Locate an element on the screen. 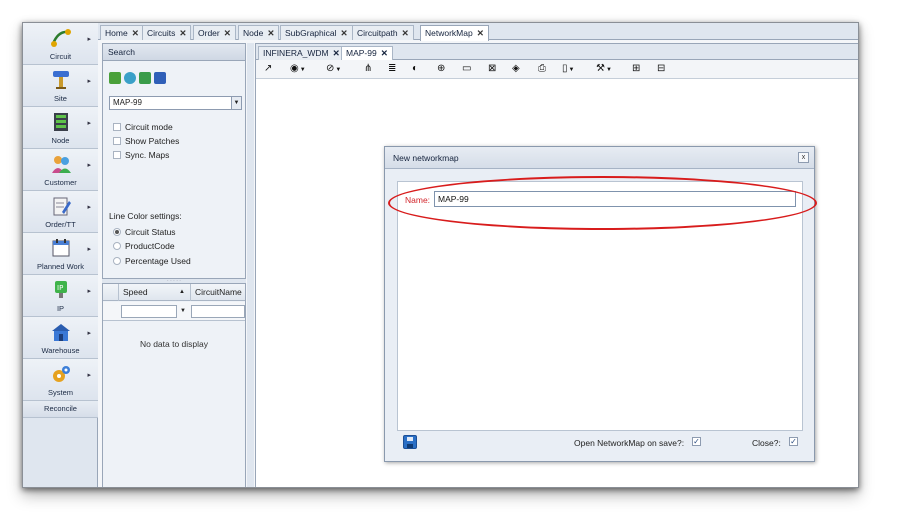  nav-reconcile: Reconcile is located at coordinates (60, 409).